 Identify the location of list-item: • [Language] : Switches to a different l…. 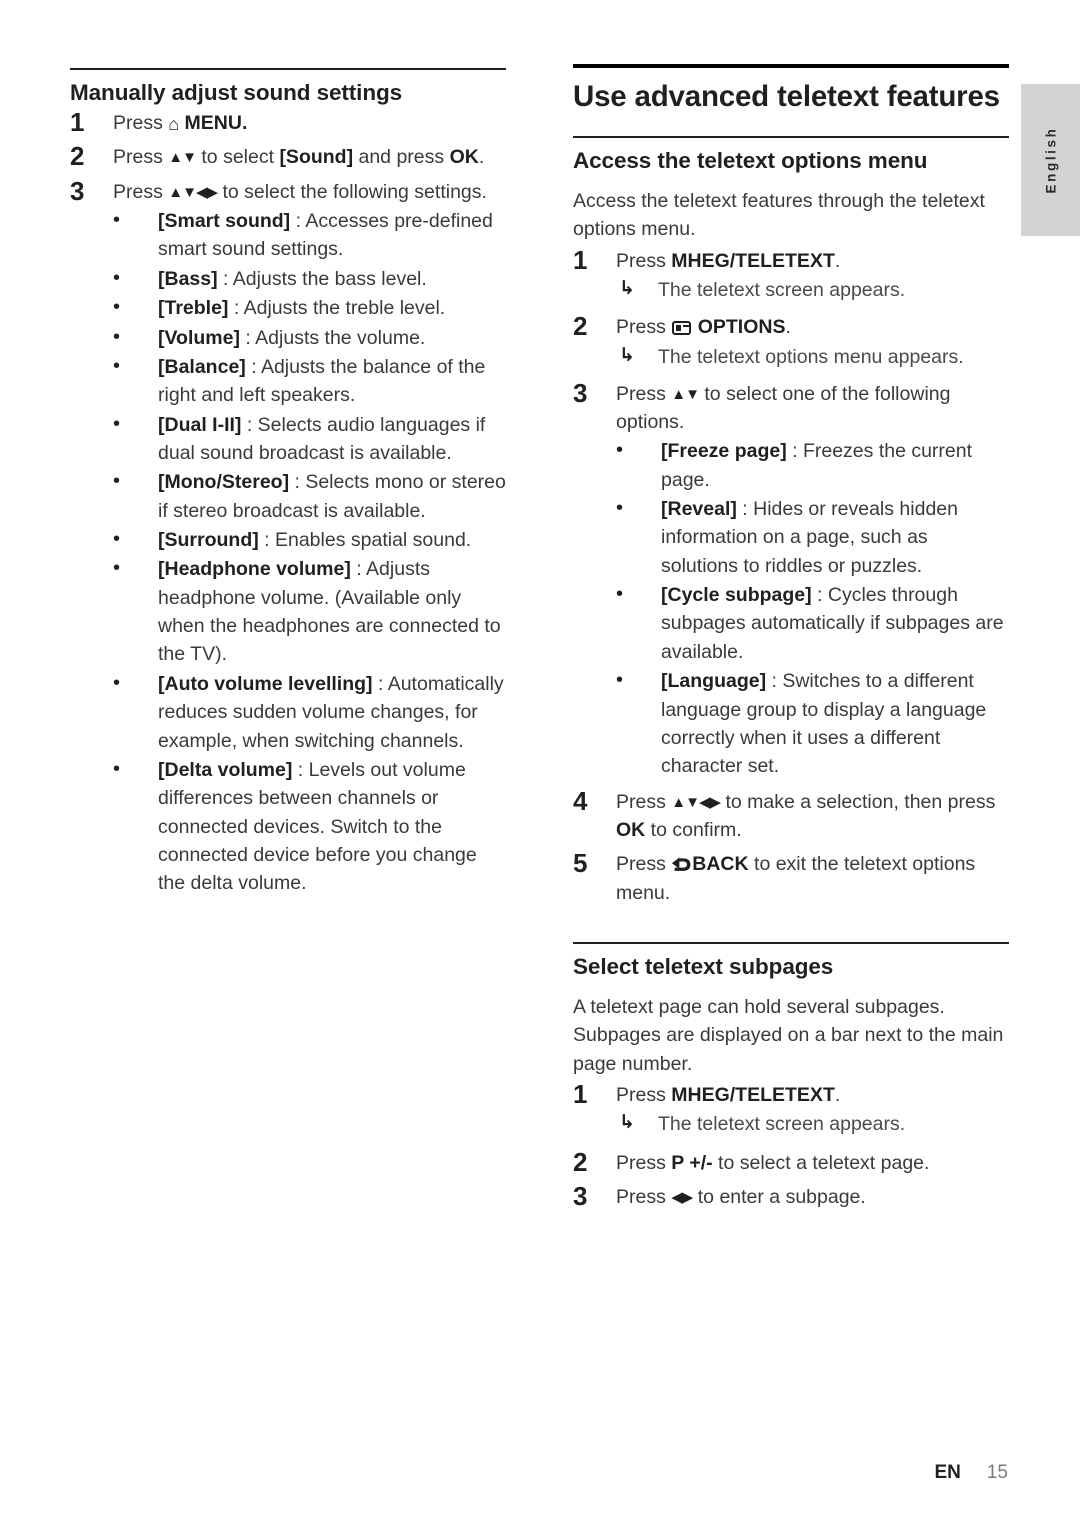
(812, 723).